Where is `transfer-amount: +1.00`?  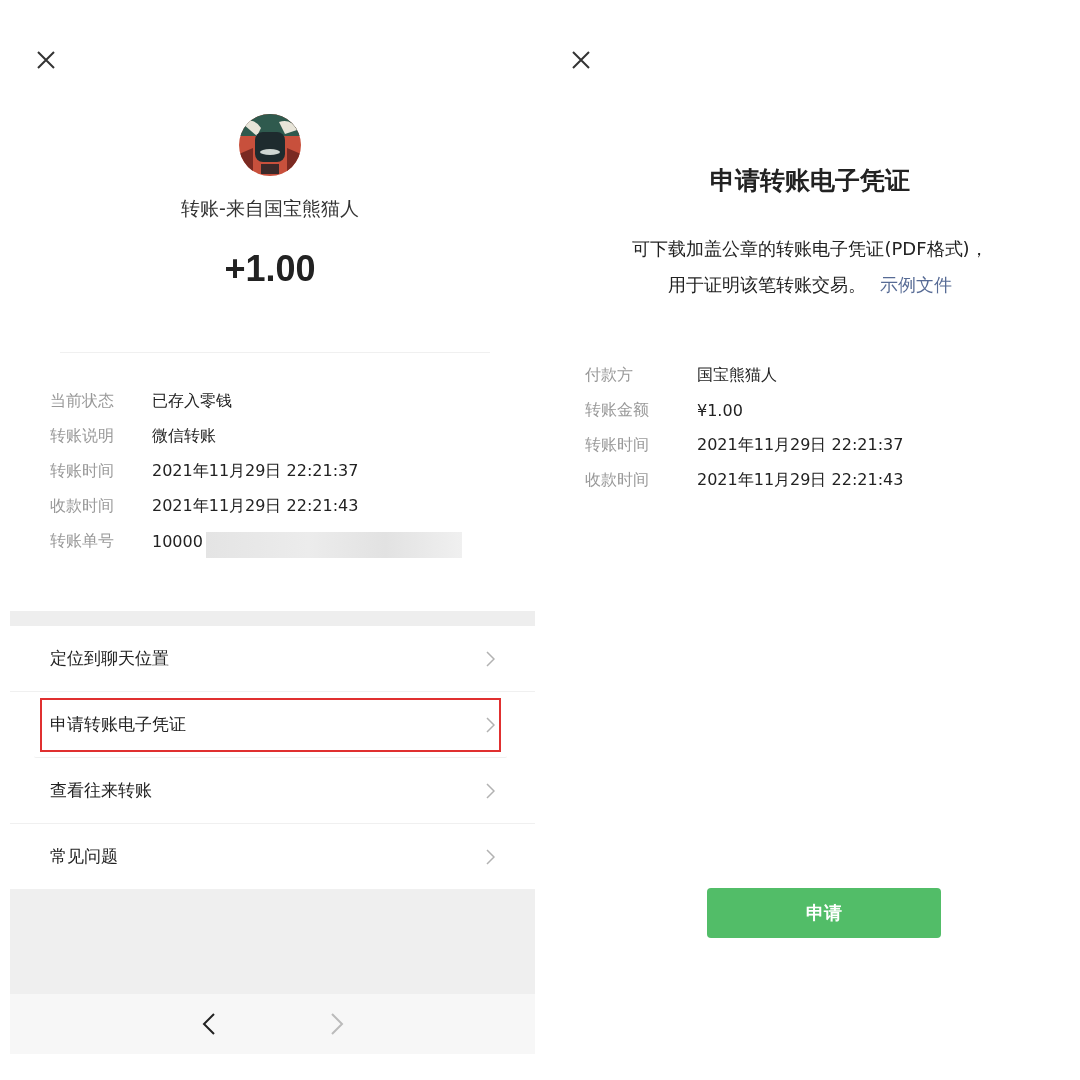 transfer-amount: +1.00 is located at coordinates (270, 269).